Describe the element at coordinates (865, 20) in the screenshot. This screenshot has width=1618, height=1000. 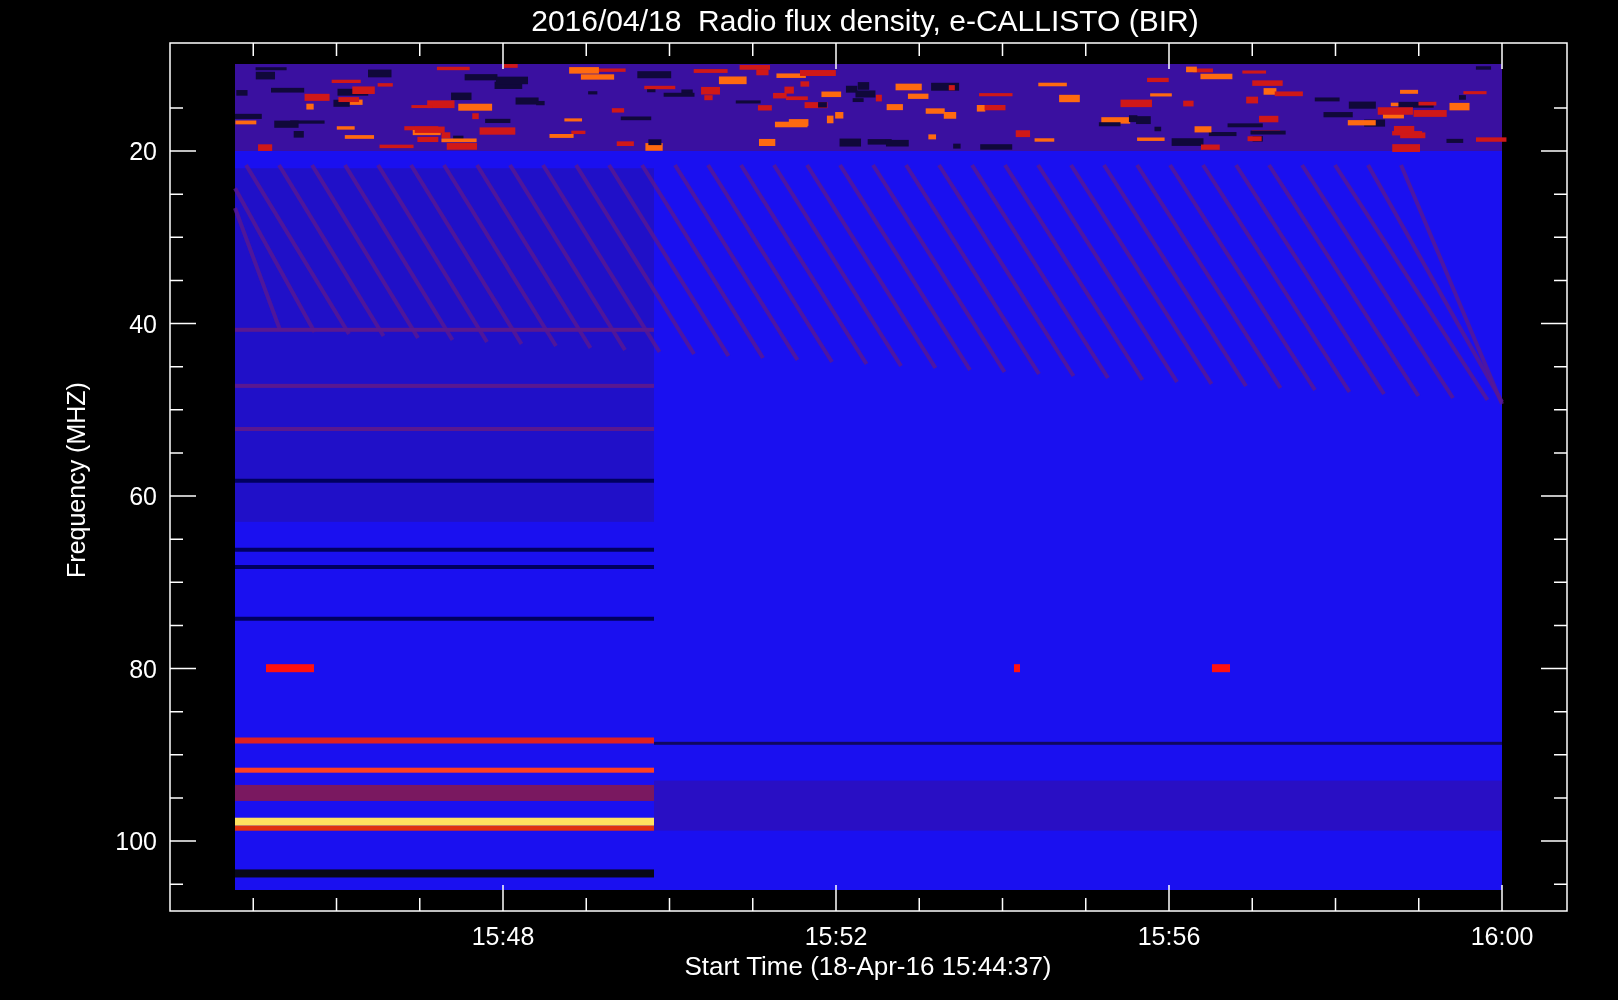
I see `chart-title: 2016/04/18 Radio flux density, e-CALLISTO (BIR)` at that location.